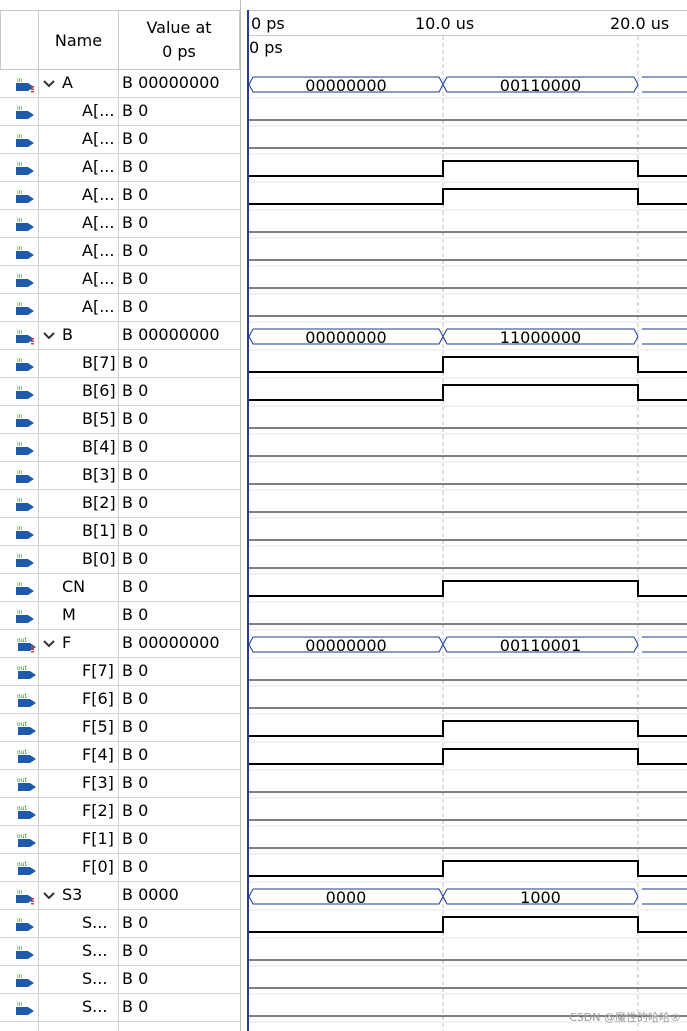  Describe the element at coordinates (540, 85) in the screenshot. I see `bus-segment-value: 00110000` at that location.